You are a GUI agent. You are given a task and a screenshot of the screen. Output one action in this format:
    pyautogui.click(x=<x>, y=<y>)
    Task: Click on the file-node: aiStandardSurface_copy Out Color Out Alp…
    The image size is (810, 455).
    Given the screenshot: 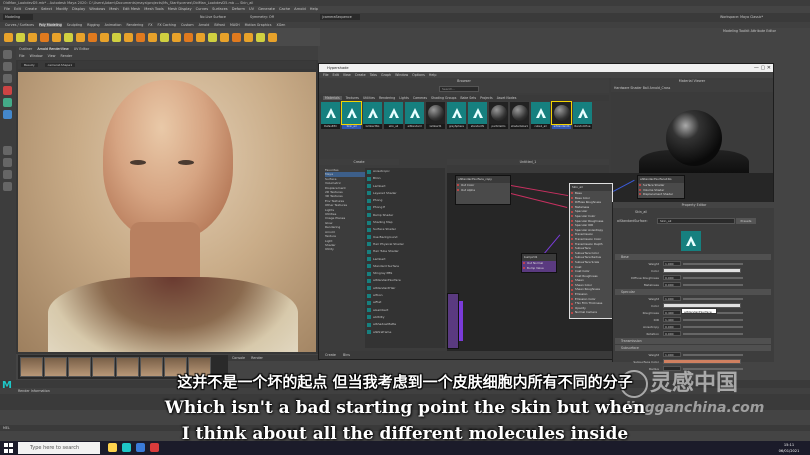 What is the action you would take?
    pyautogui.click(x=483, y=190)
    